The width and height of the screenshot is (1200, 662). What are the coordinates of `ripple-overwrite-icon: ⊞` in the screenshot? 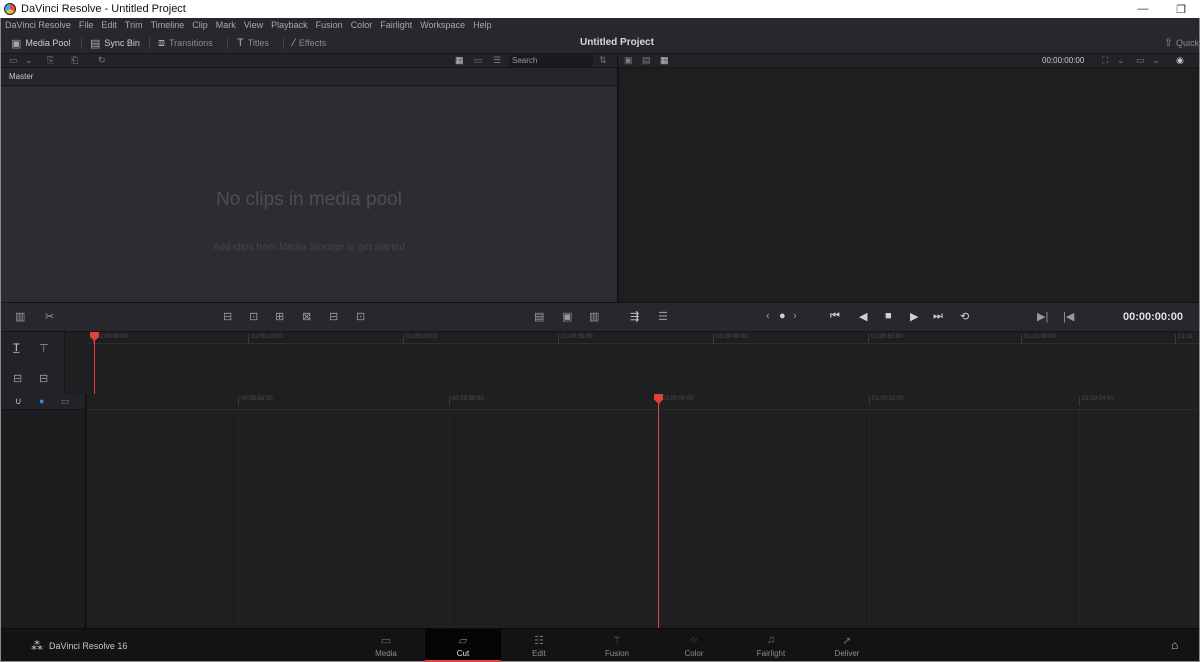 It's located at (279, 316).